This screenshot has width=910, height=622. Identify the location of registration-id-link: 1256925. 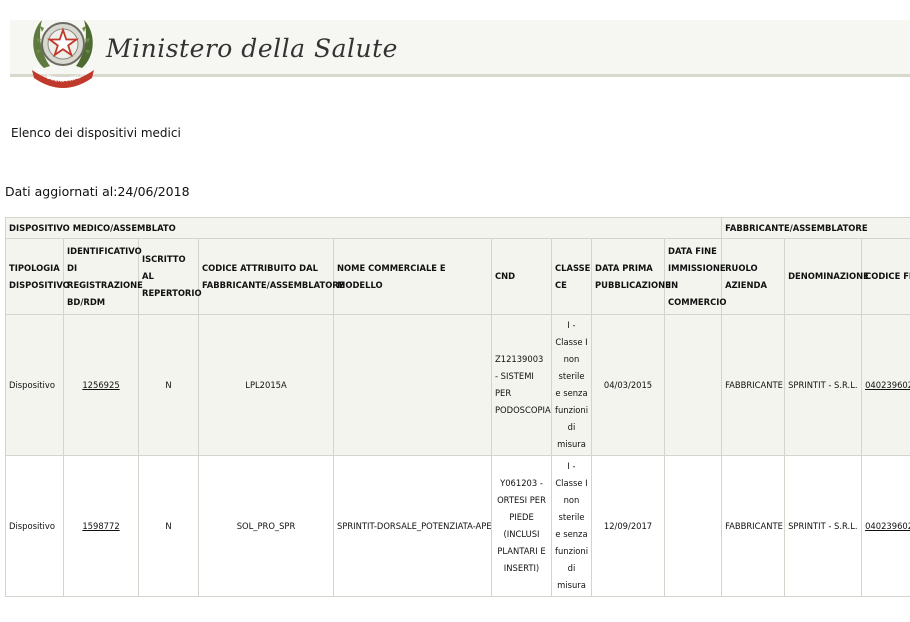
(100, 385).